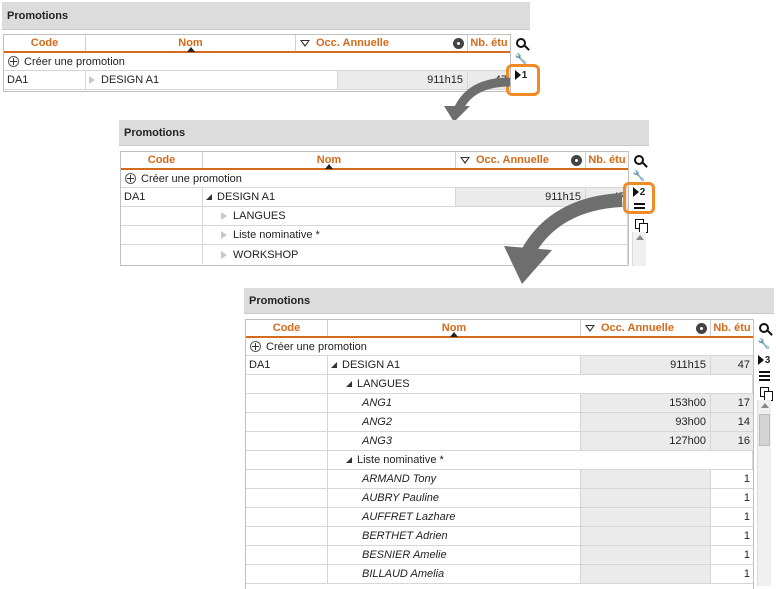 The image size is (776, 589). What do you see at coordinates (499, 384) in the screenshot?
I see `table-row: LANGUES` at bounding box center [499, 384].